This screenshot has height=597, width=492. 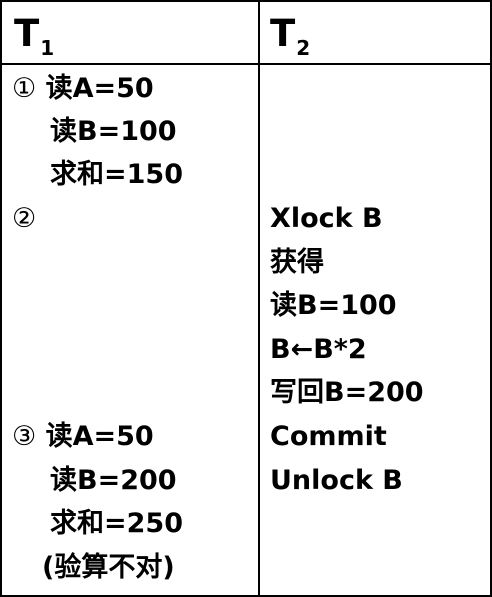 I want to click on header-t1-main: T, so click(x=27, y=33).